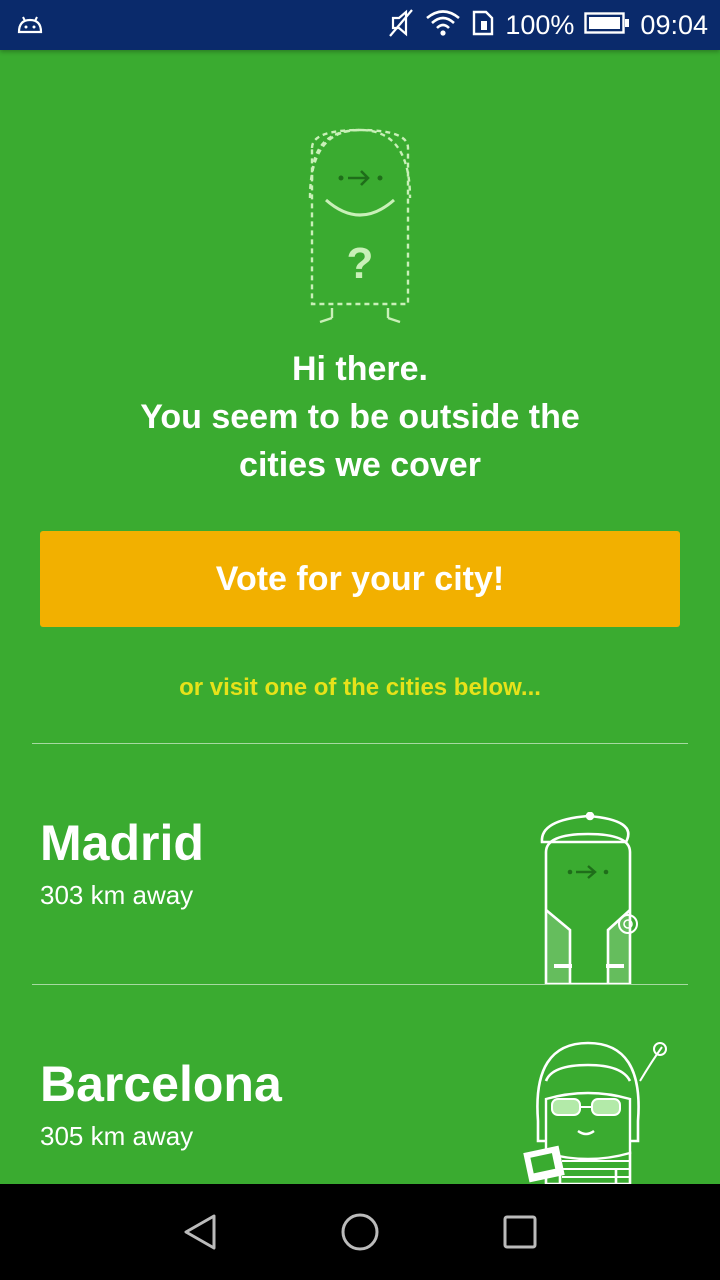 The height and width of the screenshot is (1280, 720). Describe the element at coordinates (443, 25) in the screenshot. I see `wifi-icon` at that location.